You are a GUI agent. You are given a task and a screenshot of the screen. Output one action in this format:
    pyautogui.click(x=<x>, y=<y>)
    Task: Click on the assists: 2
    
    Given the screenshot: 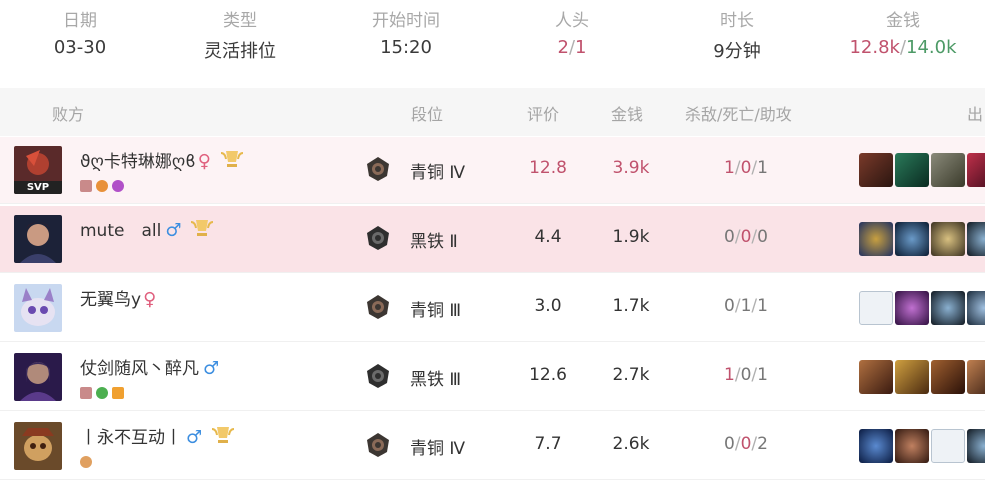 What is the action you would take?
    pyautogui.click(x=762, y=444)
    